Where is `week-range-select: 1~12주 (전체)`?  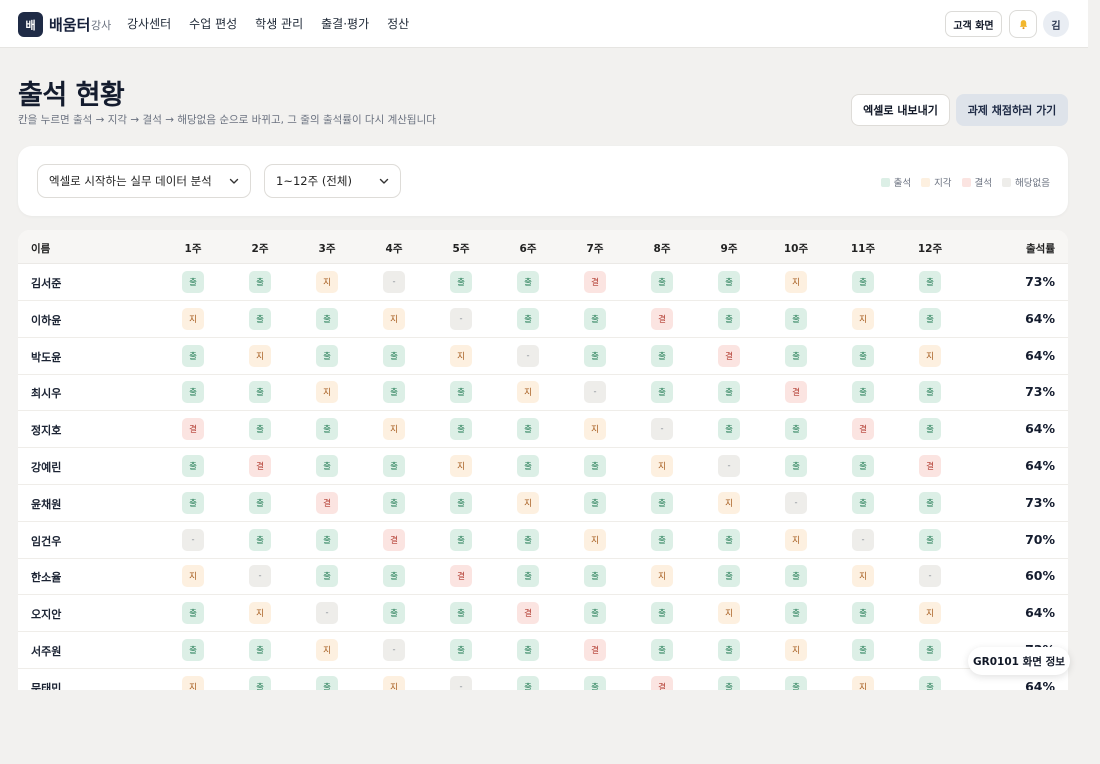 week-range-select: 1~12주 (전체) is located at coordinates (332, 181).